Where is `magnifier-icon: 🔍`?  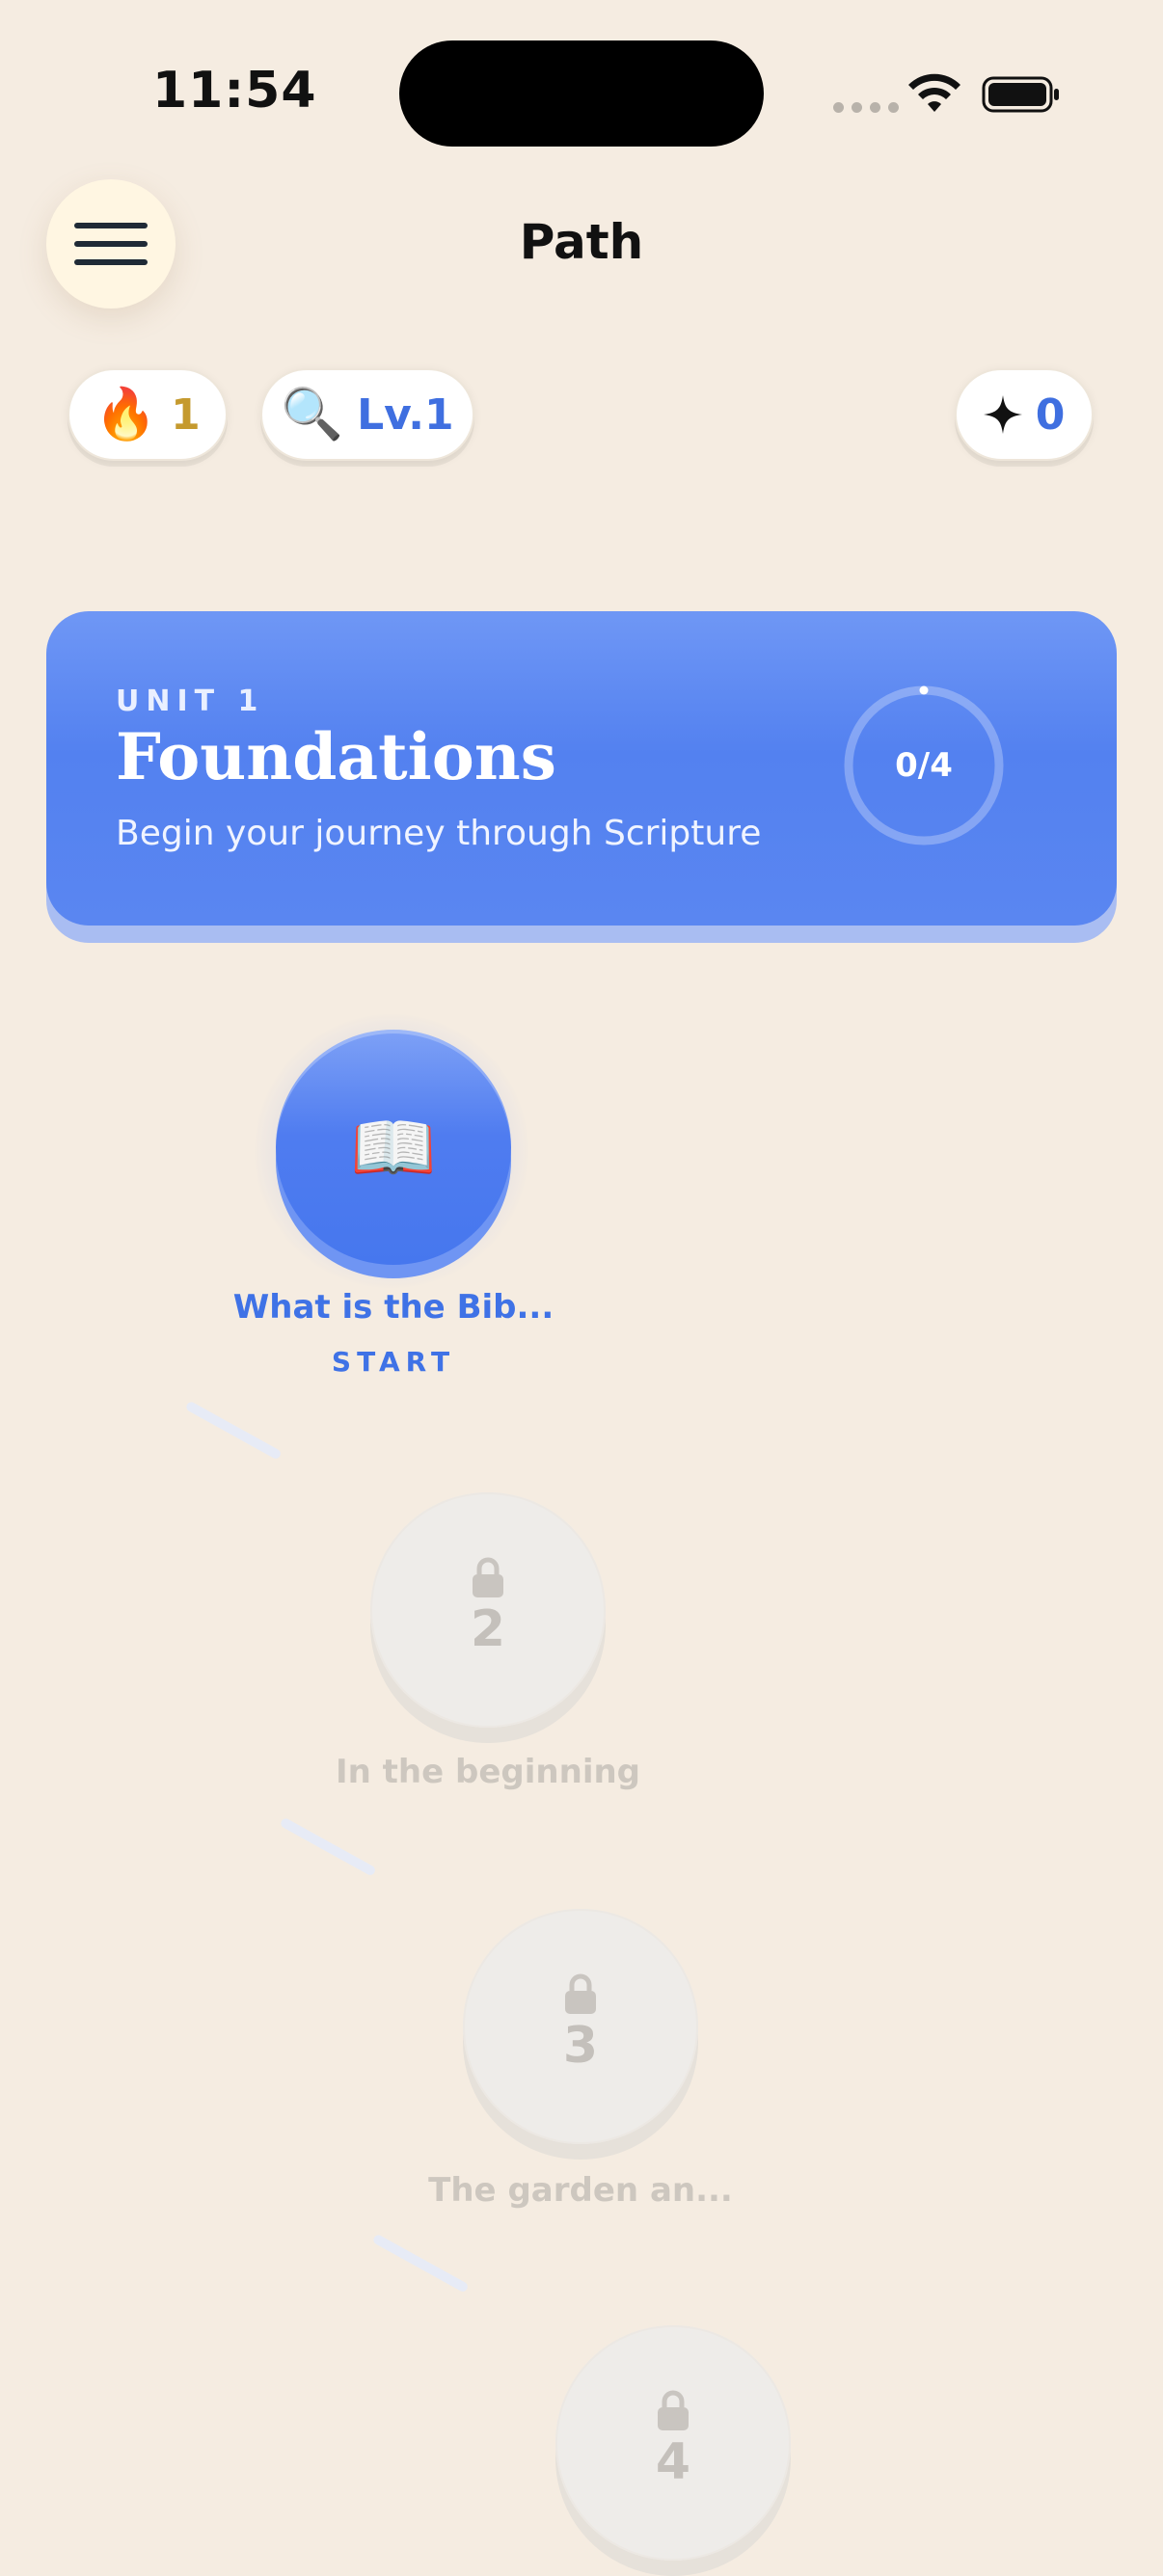
magnifier-icon: 🔍 is located at coordinates (312, 414).